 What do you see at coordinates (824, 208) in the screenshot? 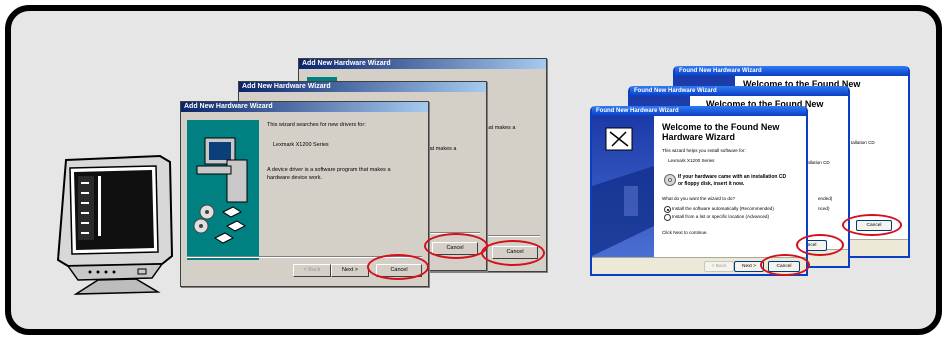
I see `partial-text: nced)` at bounding box center [824, 208].